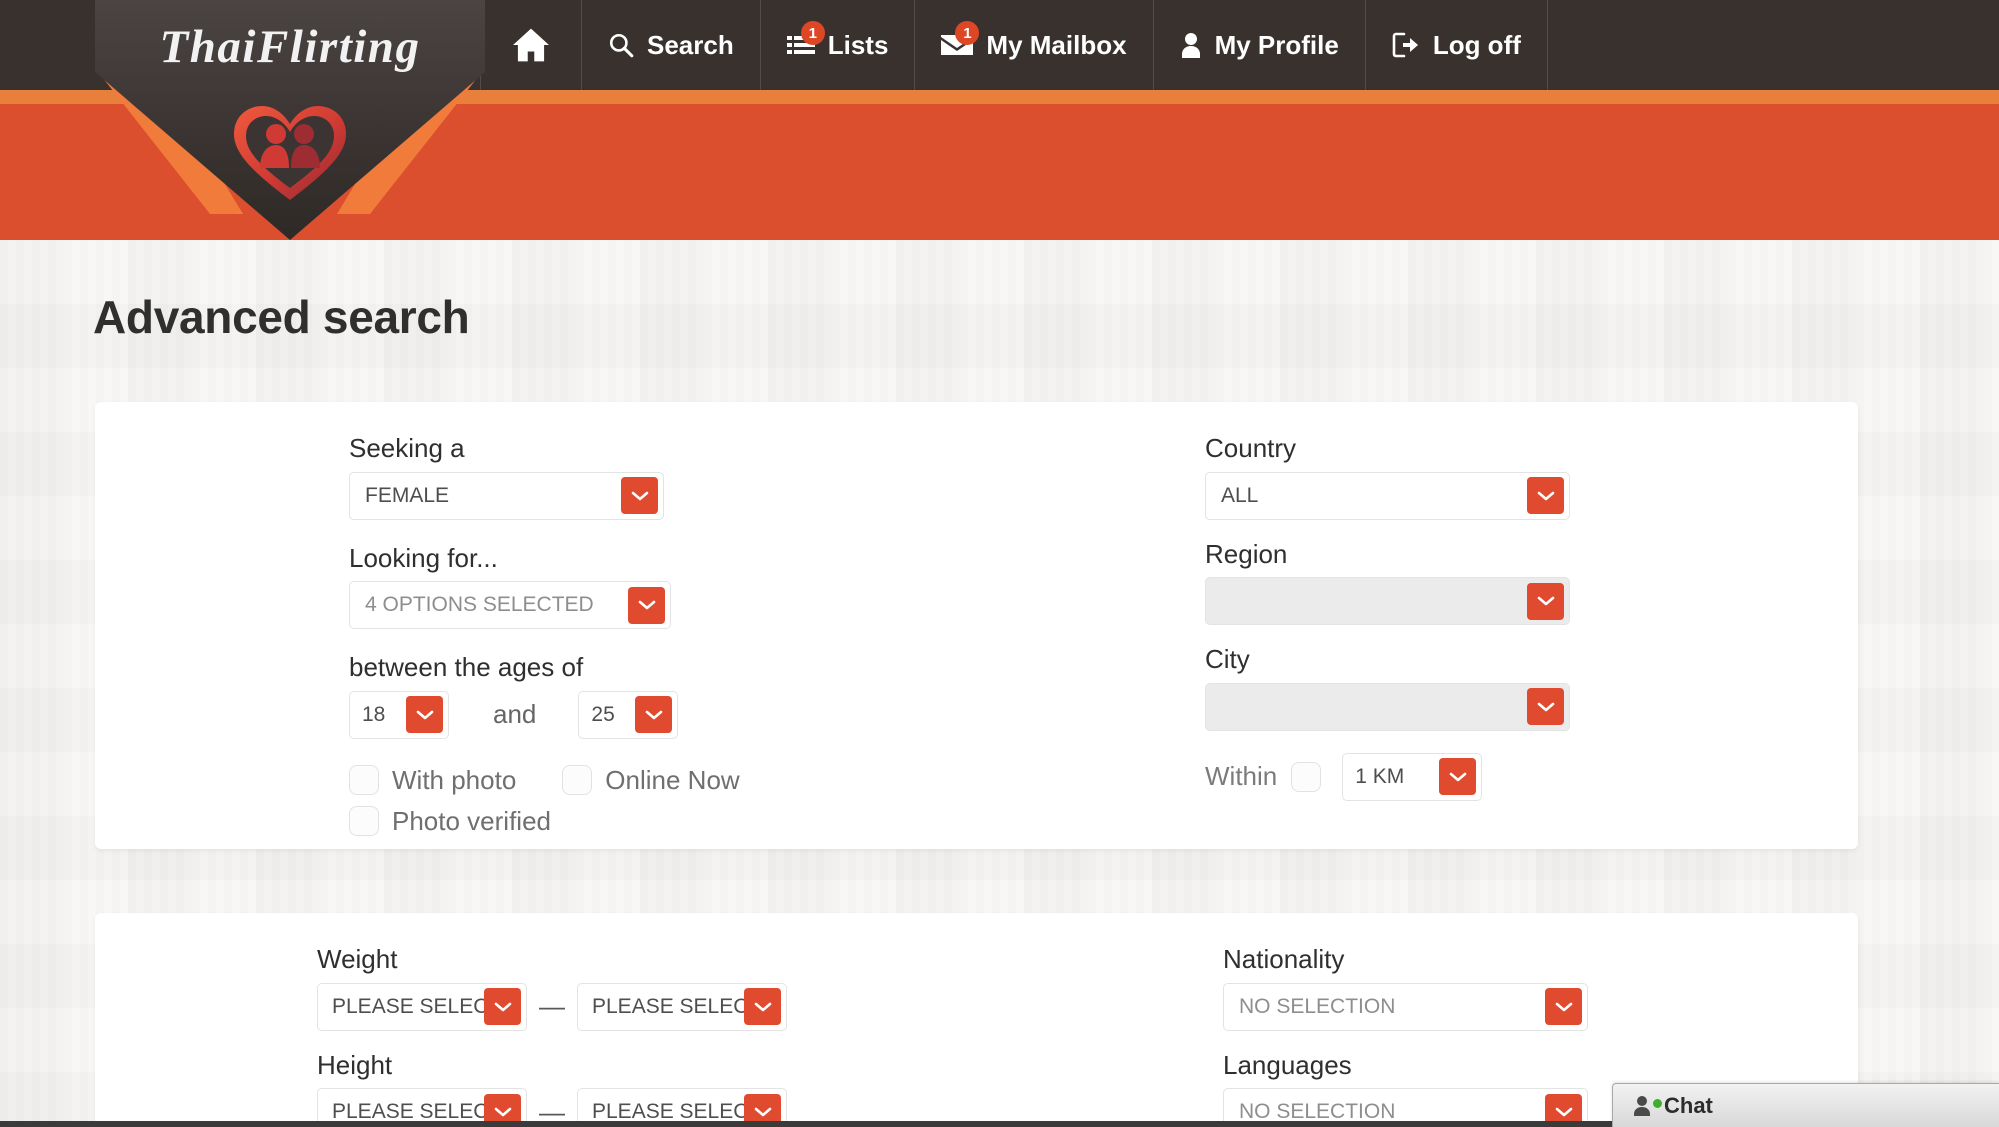  Describe the element at coordinates (1317, 1006) in the screenshot. I see `nationality-value: NO SELECTION` at that location.